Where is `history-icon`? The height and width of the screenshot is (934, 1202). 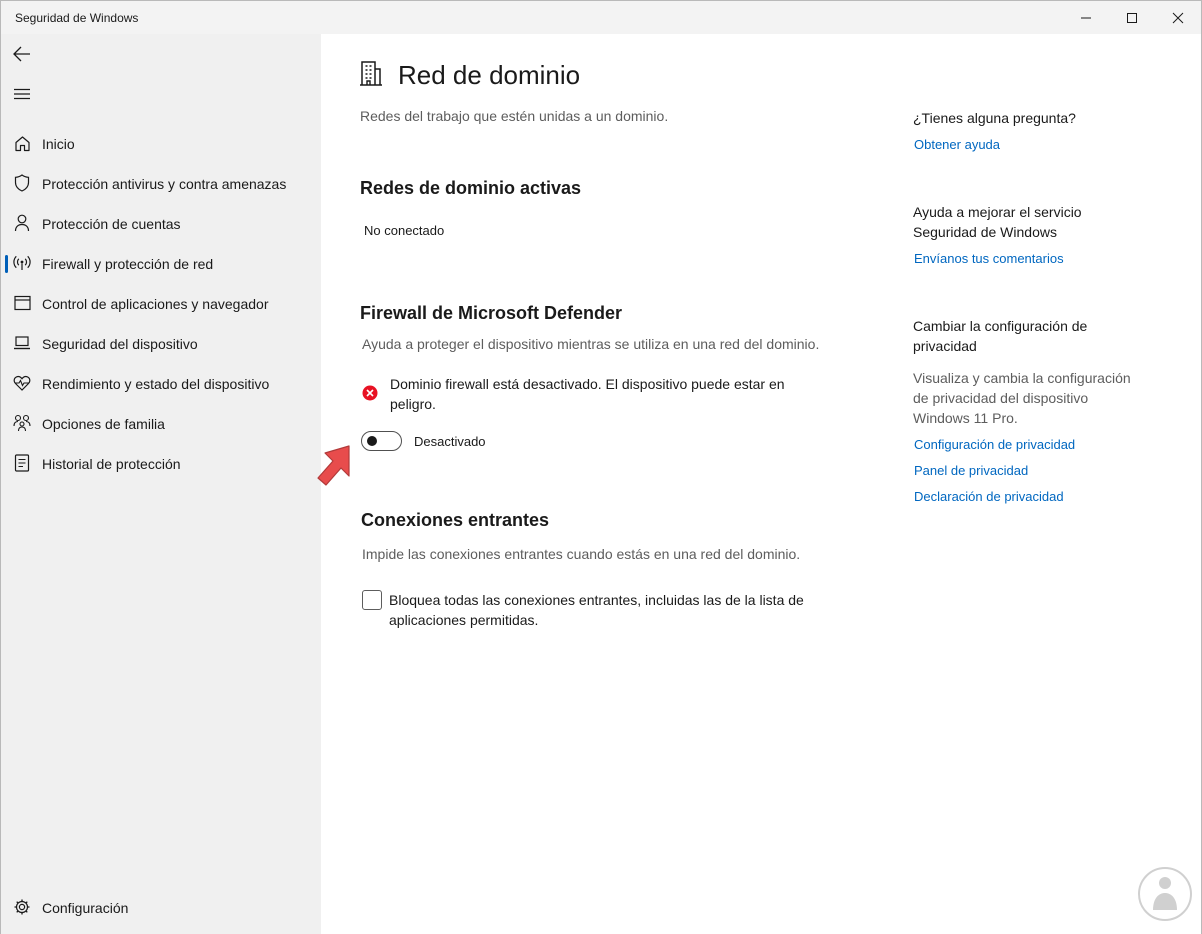 history-icon is located at coordinates (22, 463).